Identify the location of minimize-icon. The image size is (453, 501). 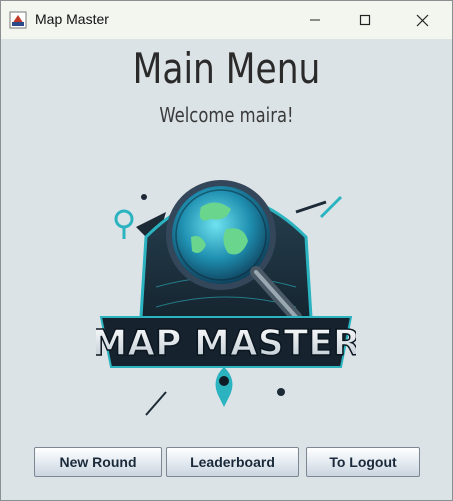
(315, 20).